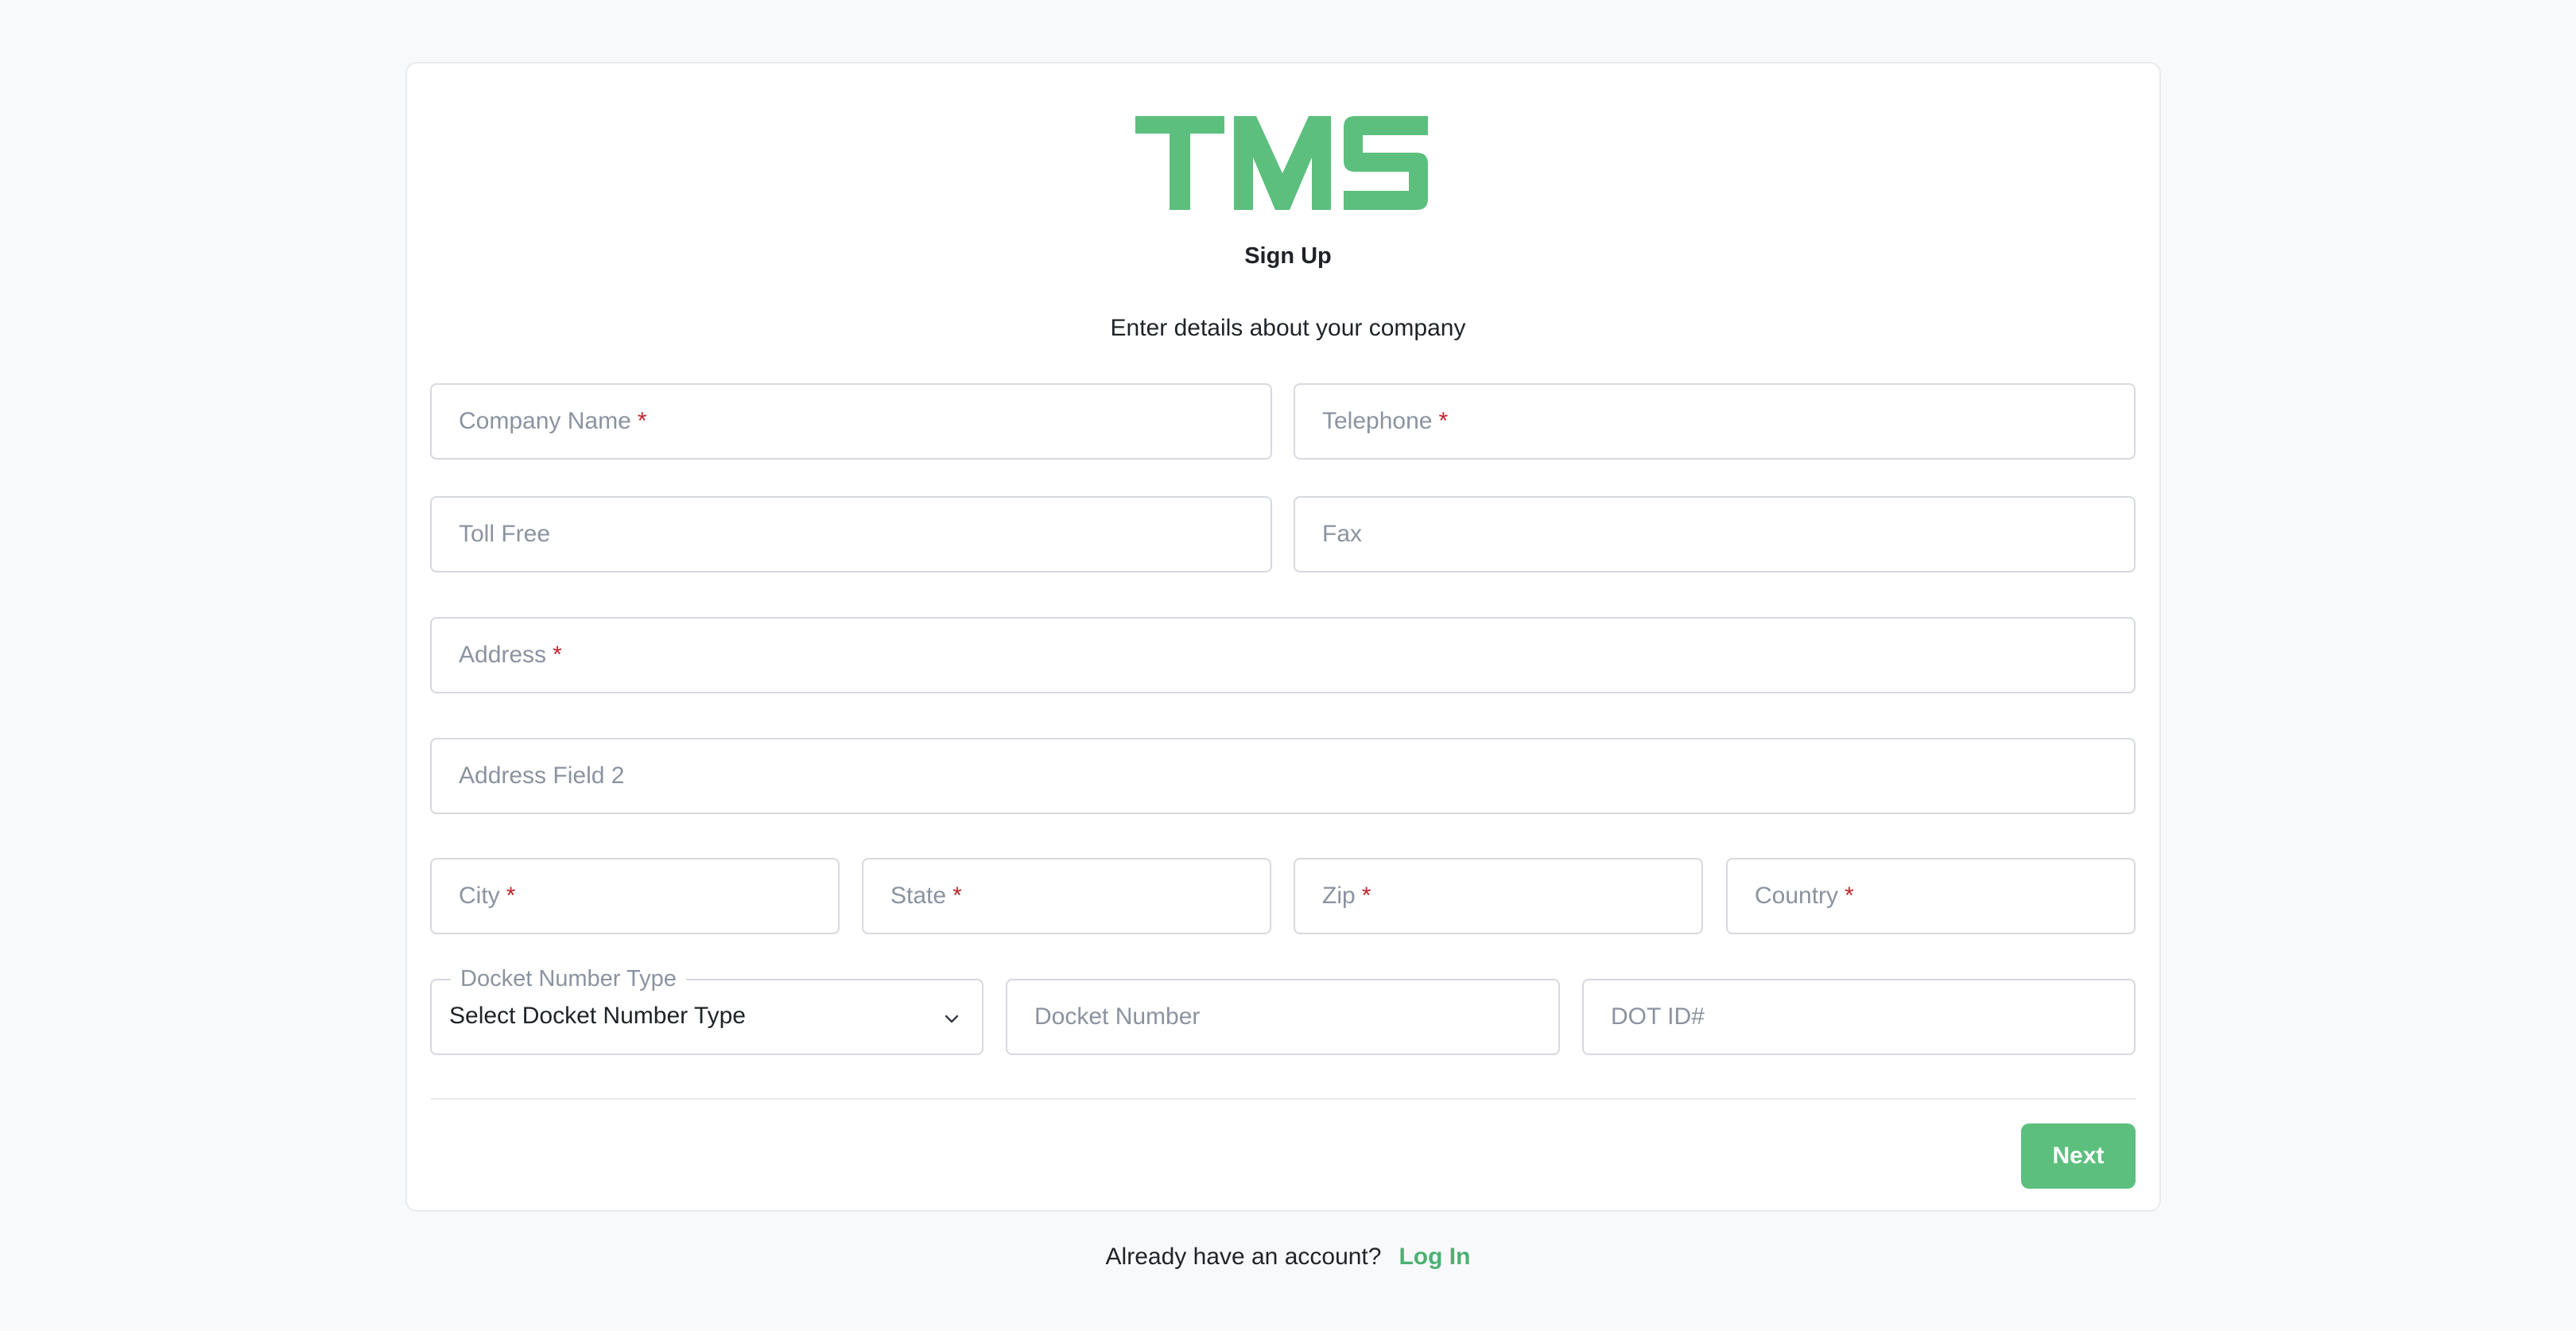 This screenshot has width=2576, height=1331. Describe the element at coordinates (1066, 896) in the screenshot. I see `state-input: State *` at that location.